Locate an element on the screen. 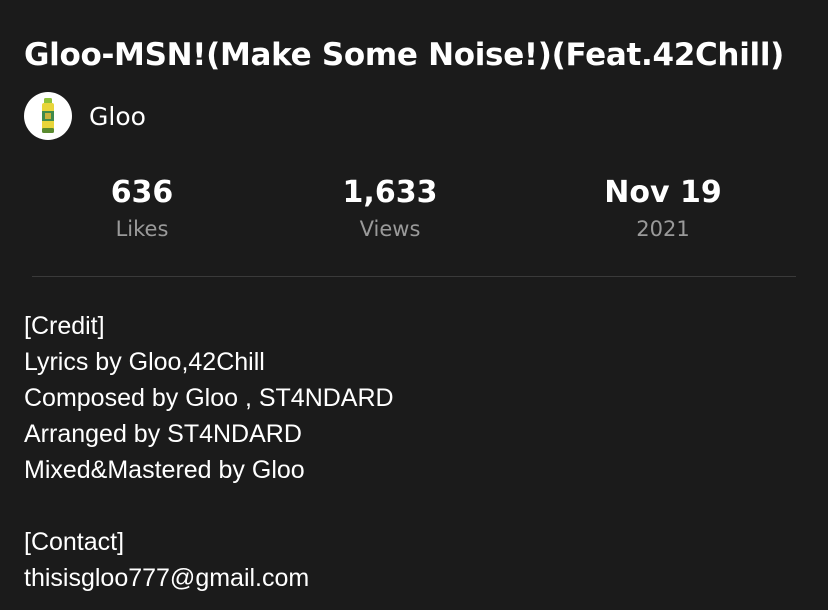 Image resolution: width=828 pixels, height=610 pixels. views-stat: 1,633 Views is located at coordinates (390, 208).